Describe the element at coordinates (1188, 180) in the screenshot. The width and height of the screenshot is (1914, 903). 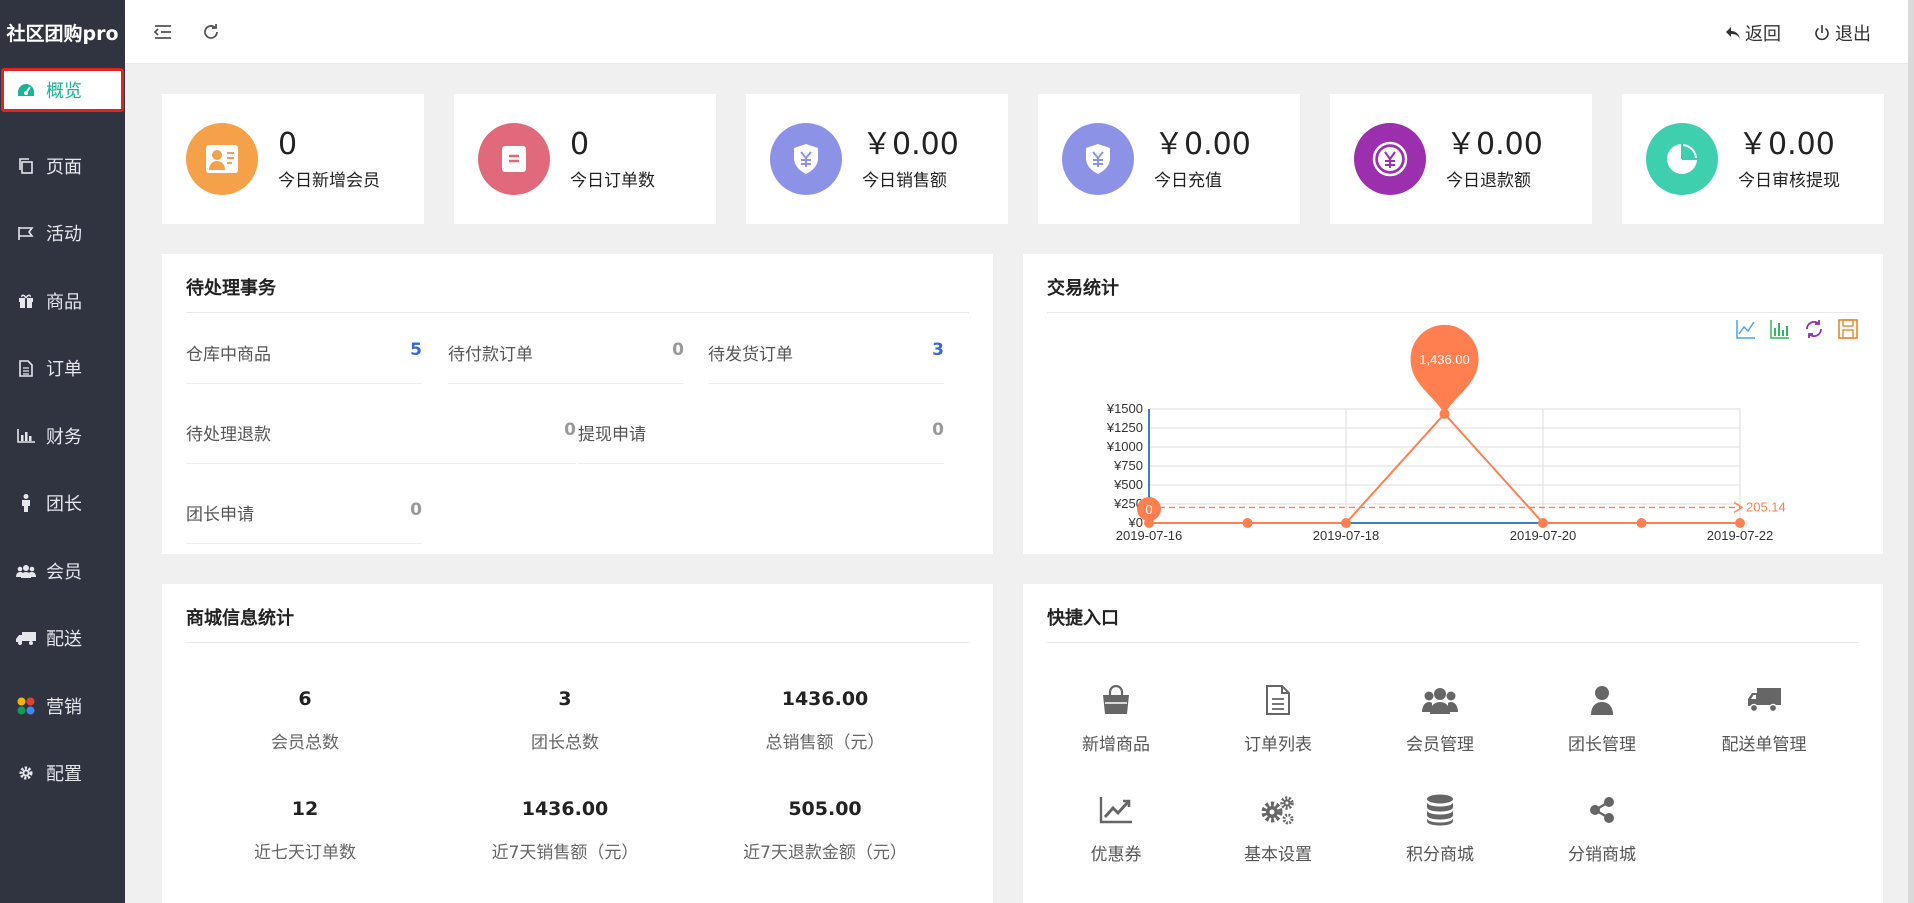
I see `stat-label: 今日充值` at that location.